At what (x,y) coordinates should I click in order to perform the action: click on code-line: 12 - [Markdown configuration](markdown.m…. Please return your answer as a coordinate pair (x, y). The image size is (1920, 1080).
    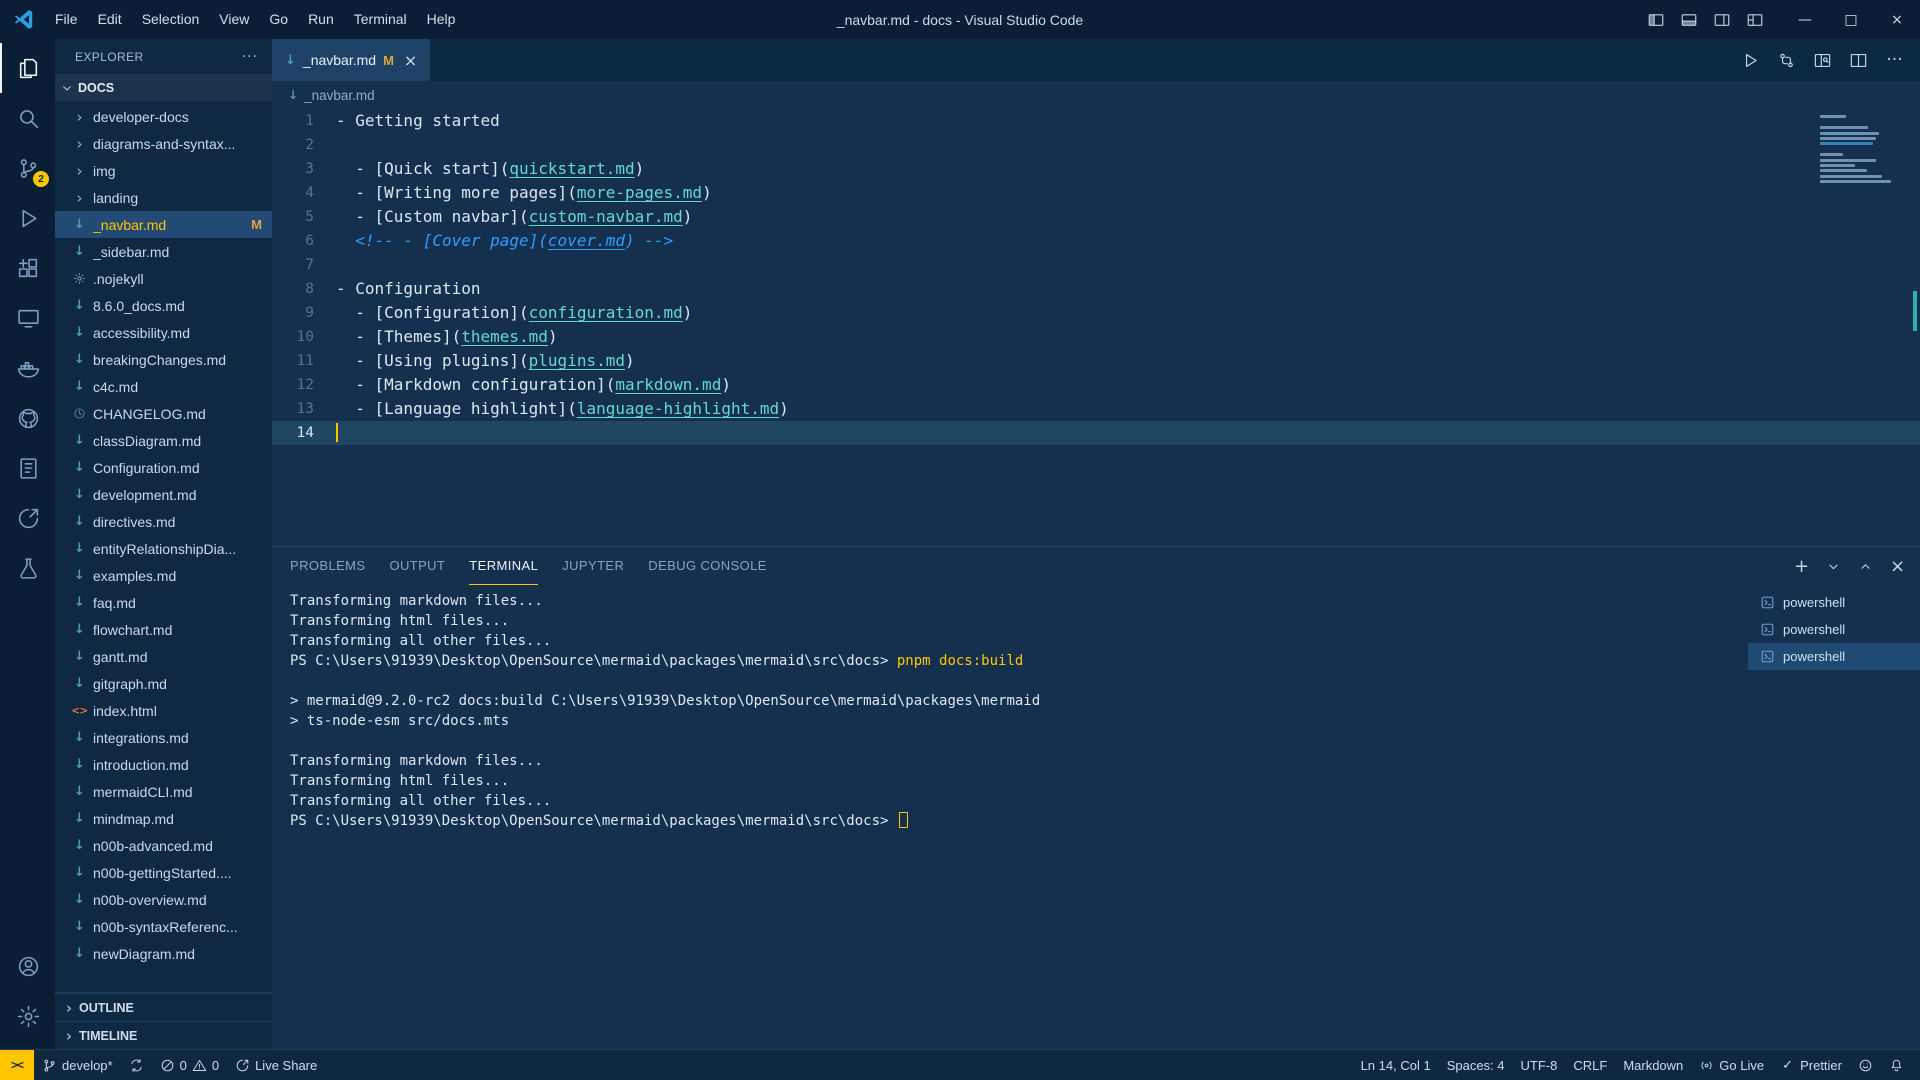
    Looking at the image, I should click on (1096, 385).